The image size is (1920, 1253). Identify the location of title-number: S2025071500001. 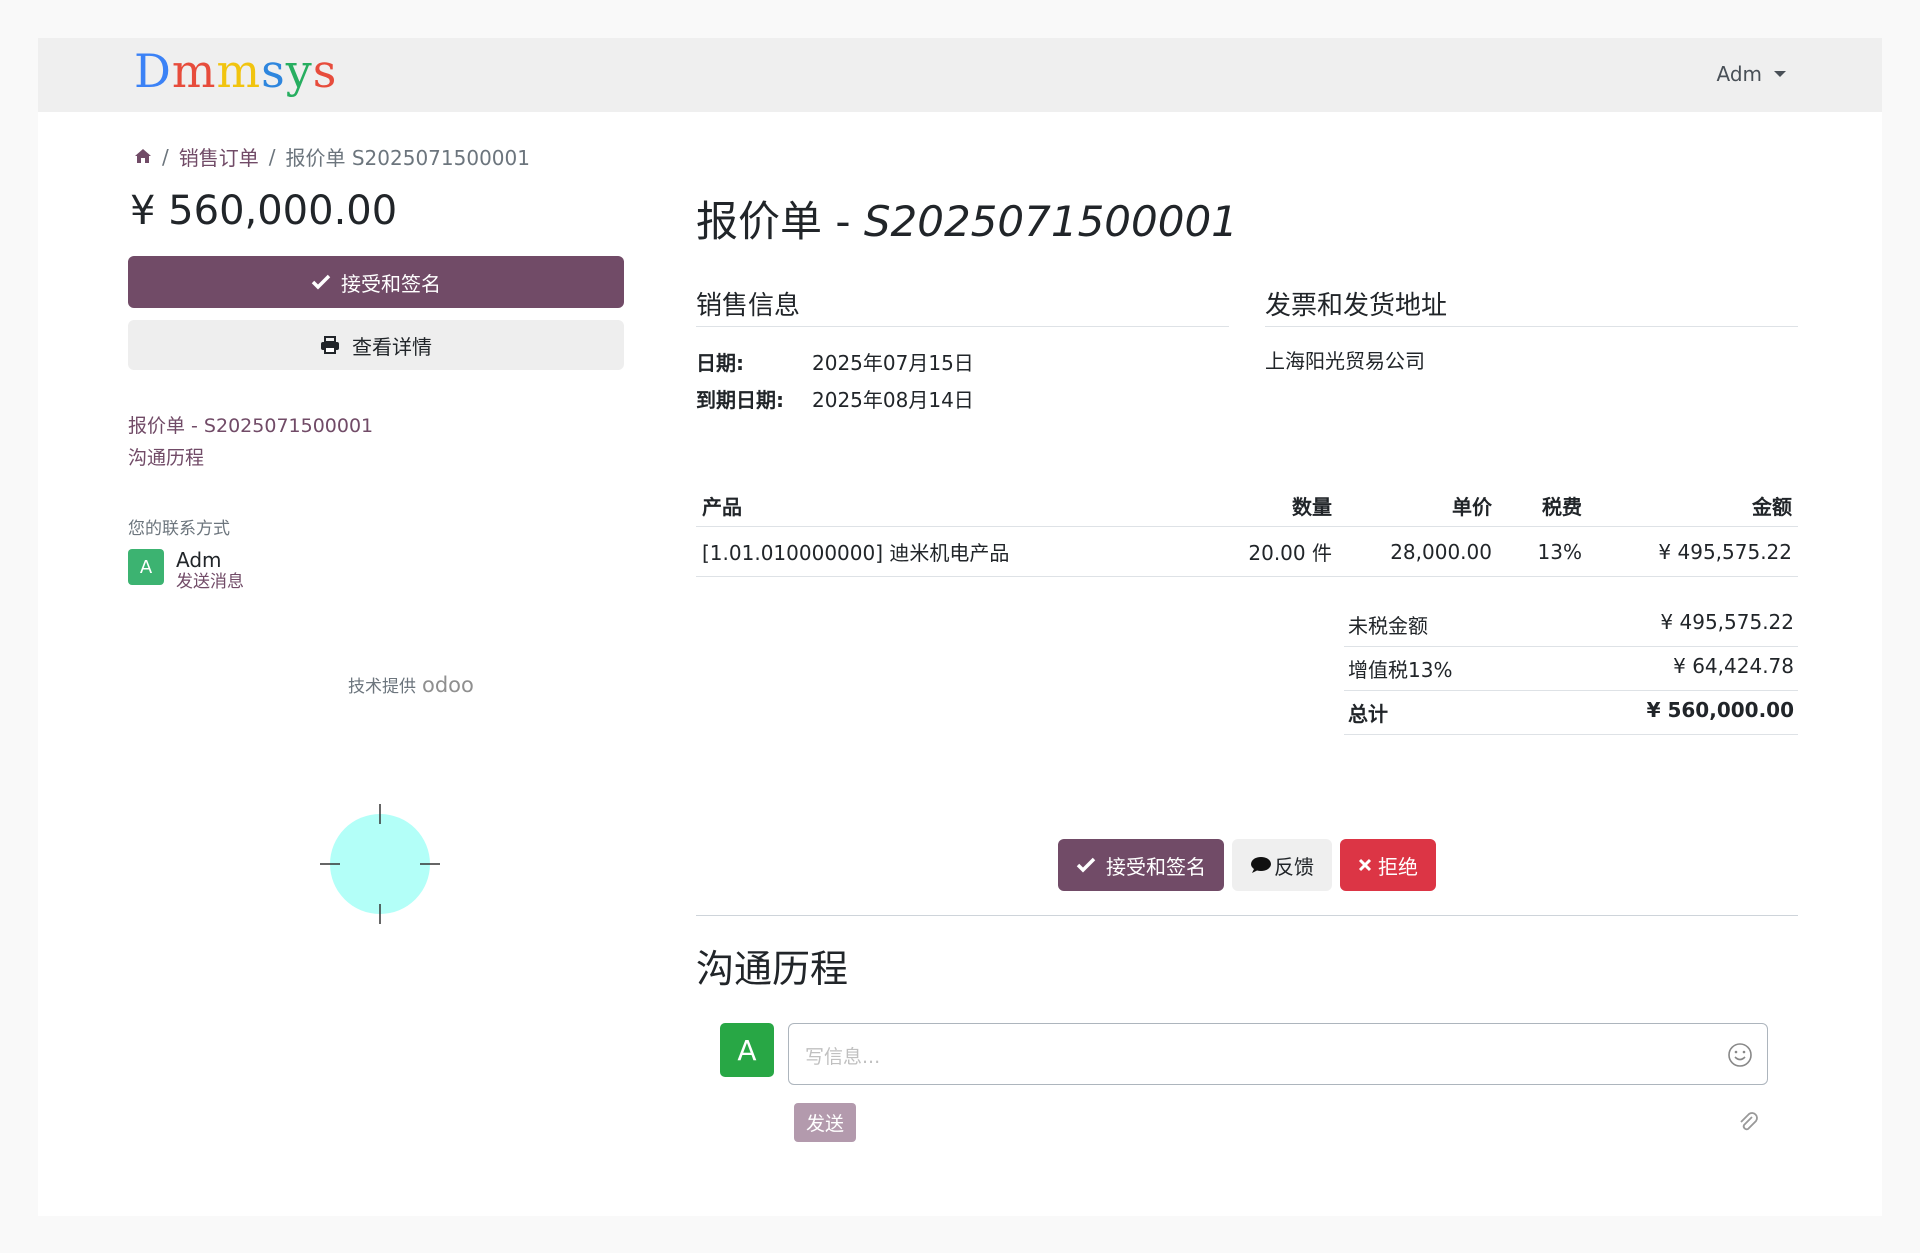
(1050, 221).